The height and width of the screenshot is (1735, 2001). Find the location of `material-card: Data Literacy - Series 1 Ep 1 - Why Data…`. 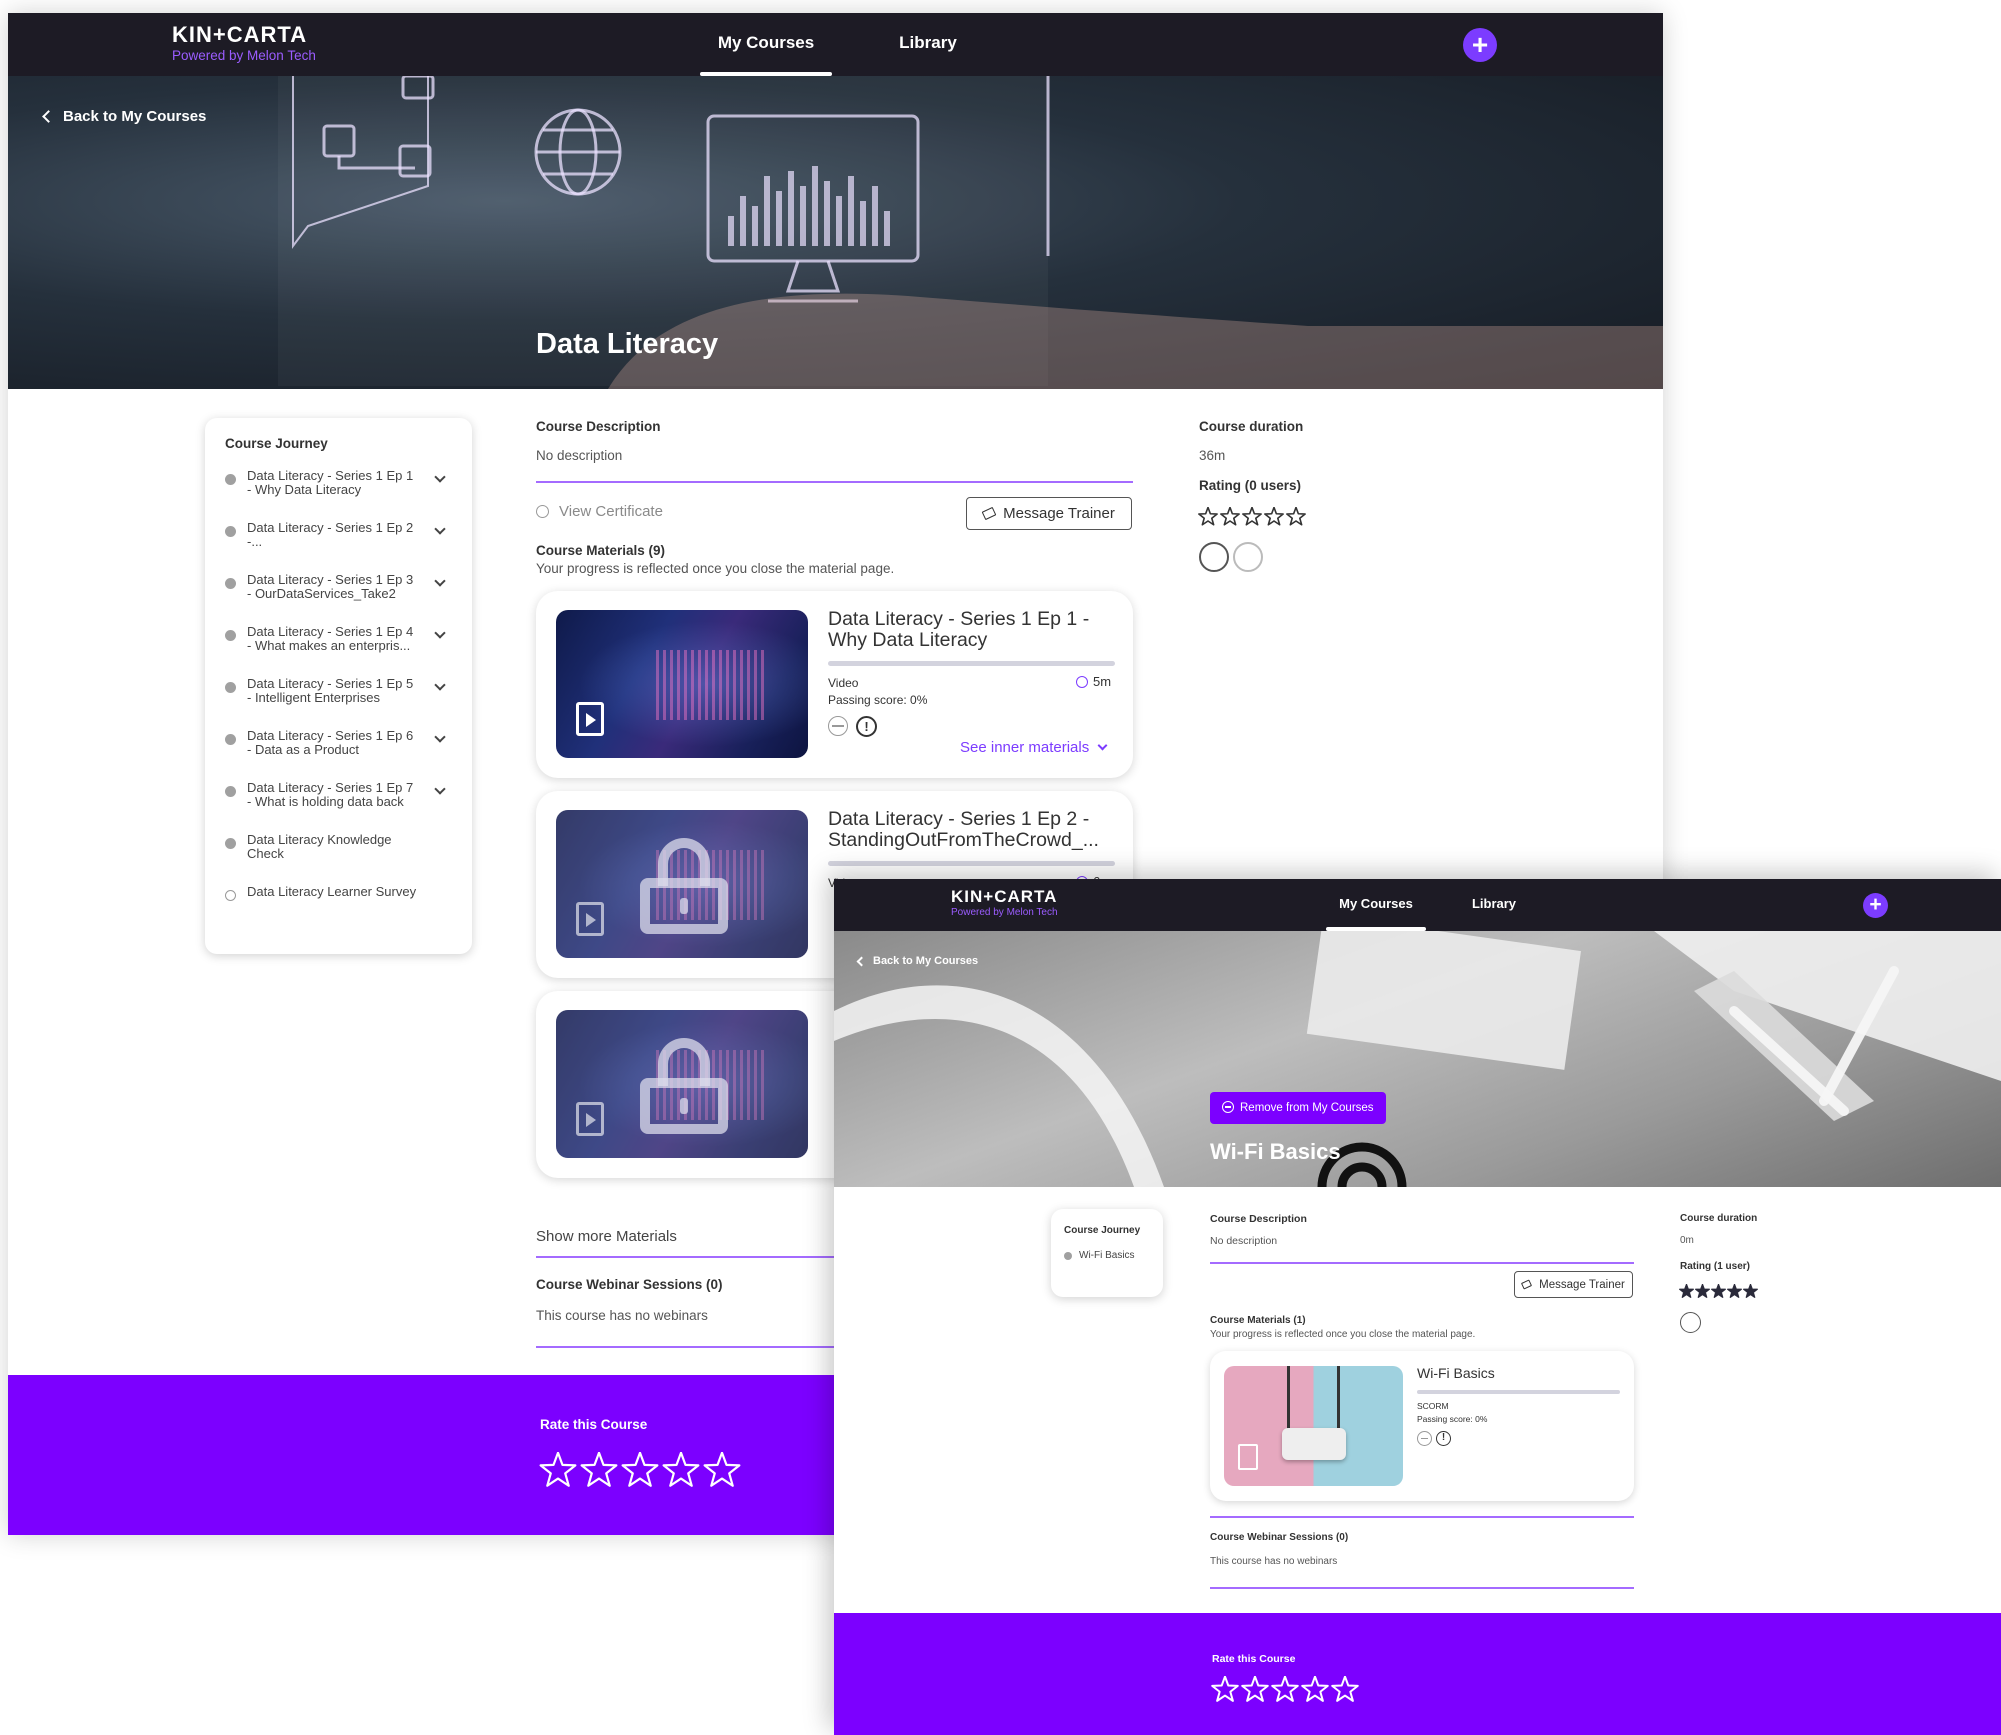

material-card: Data Literacy - Series 1 Ep 1 - Why Data… is located at coordinates (834, 684).